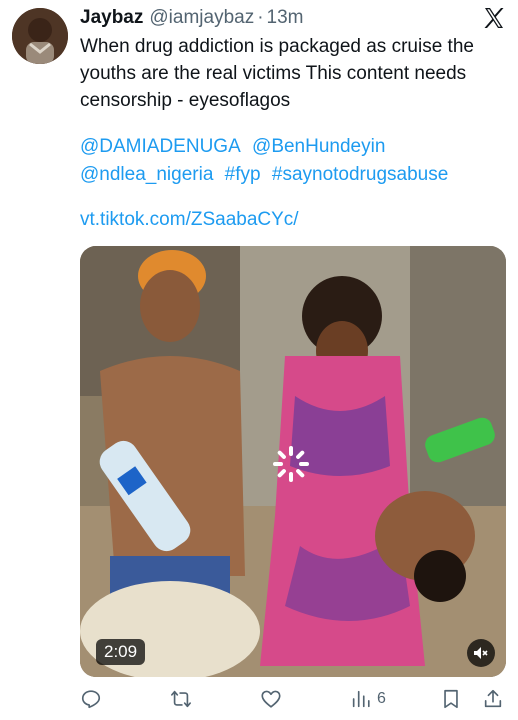  Describe the element at coordinates (121, 652) in the screenshot. I see `video-duration: 2:09` at that location.